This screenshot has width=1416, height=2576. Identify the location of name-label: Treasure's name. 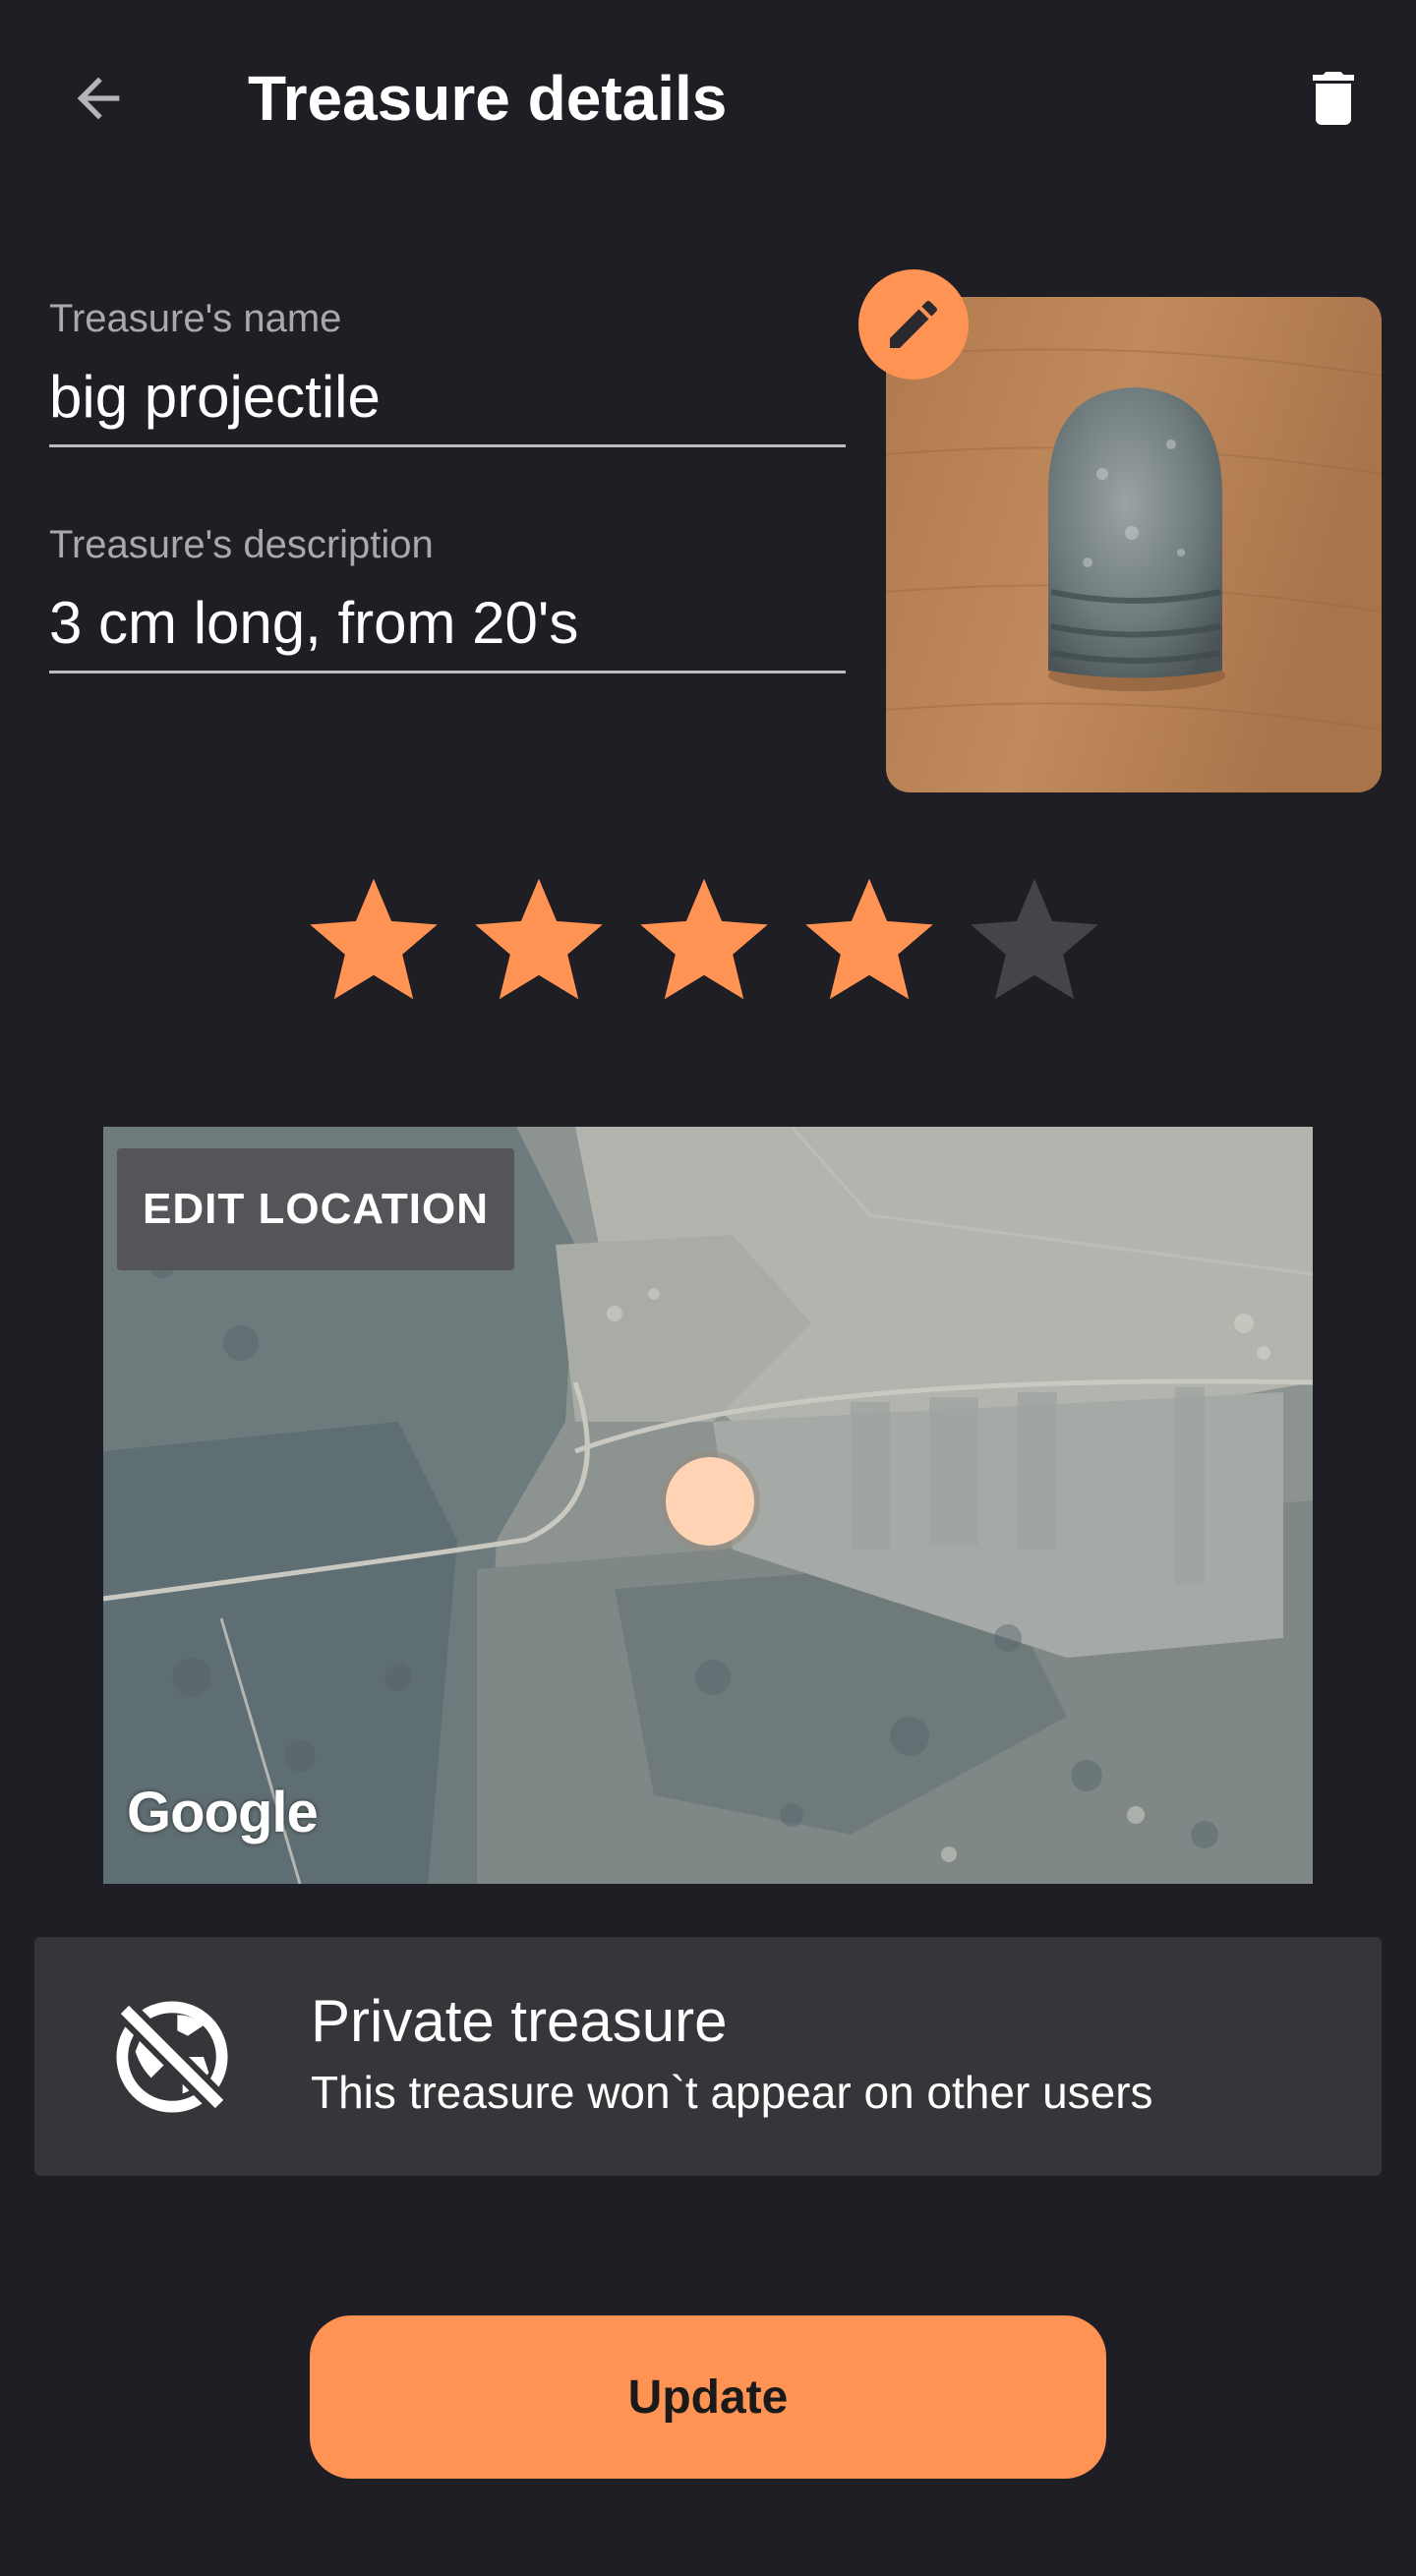
(195, 318).